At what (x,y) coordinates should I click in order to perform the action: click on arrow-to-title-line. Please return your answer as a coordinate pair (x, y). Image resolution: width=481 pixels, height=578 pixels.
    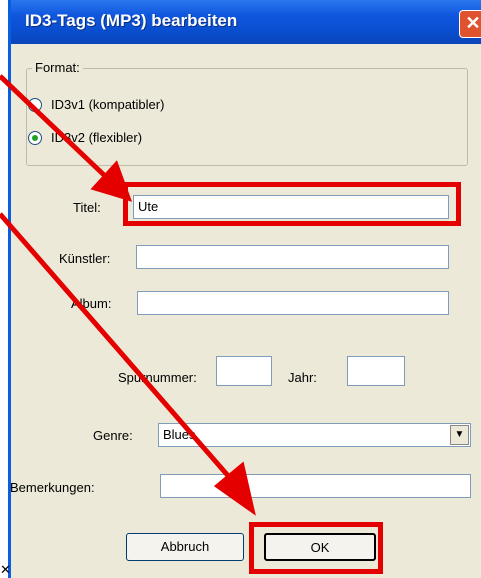
    Looking at the image, I should click on (53, 125).